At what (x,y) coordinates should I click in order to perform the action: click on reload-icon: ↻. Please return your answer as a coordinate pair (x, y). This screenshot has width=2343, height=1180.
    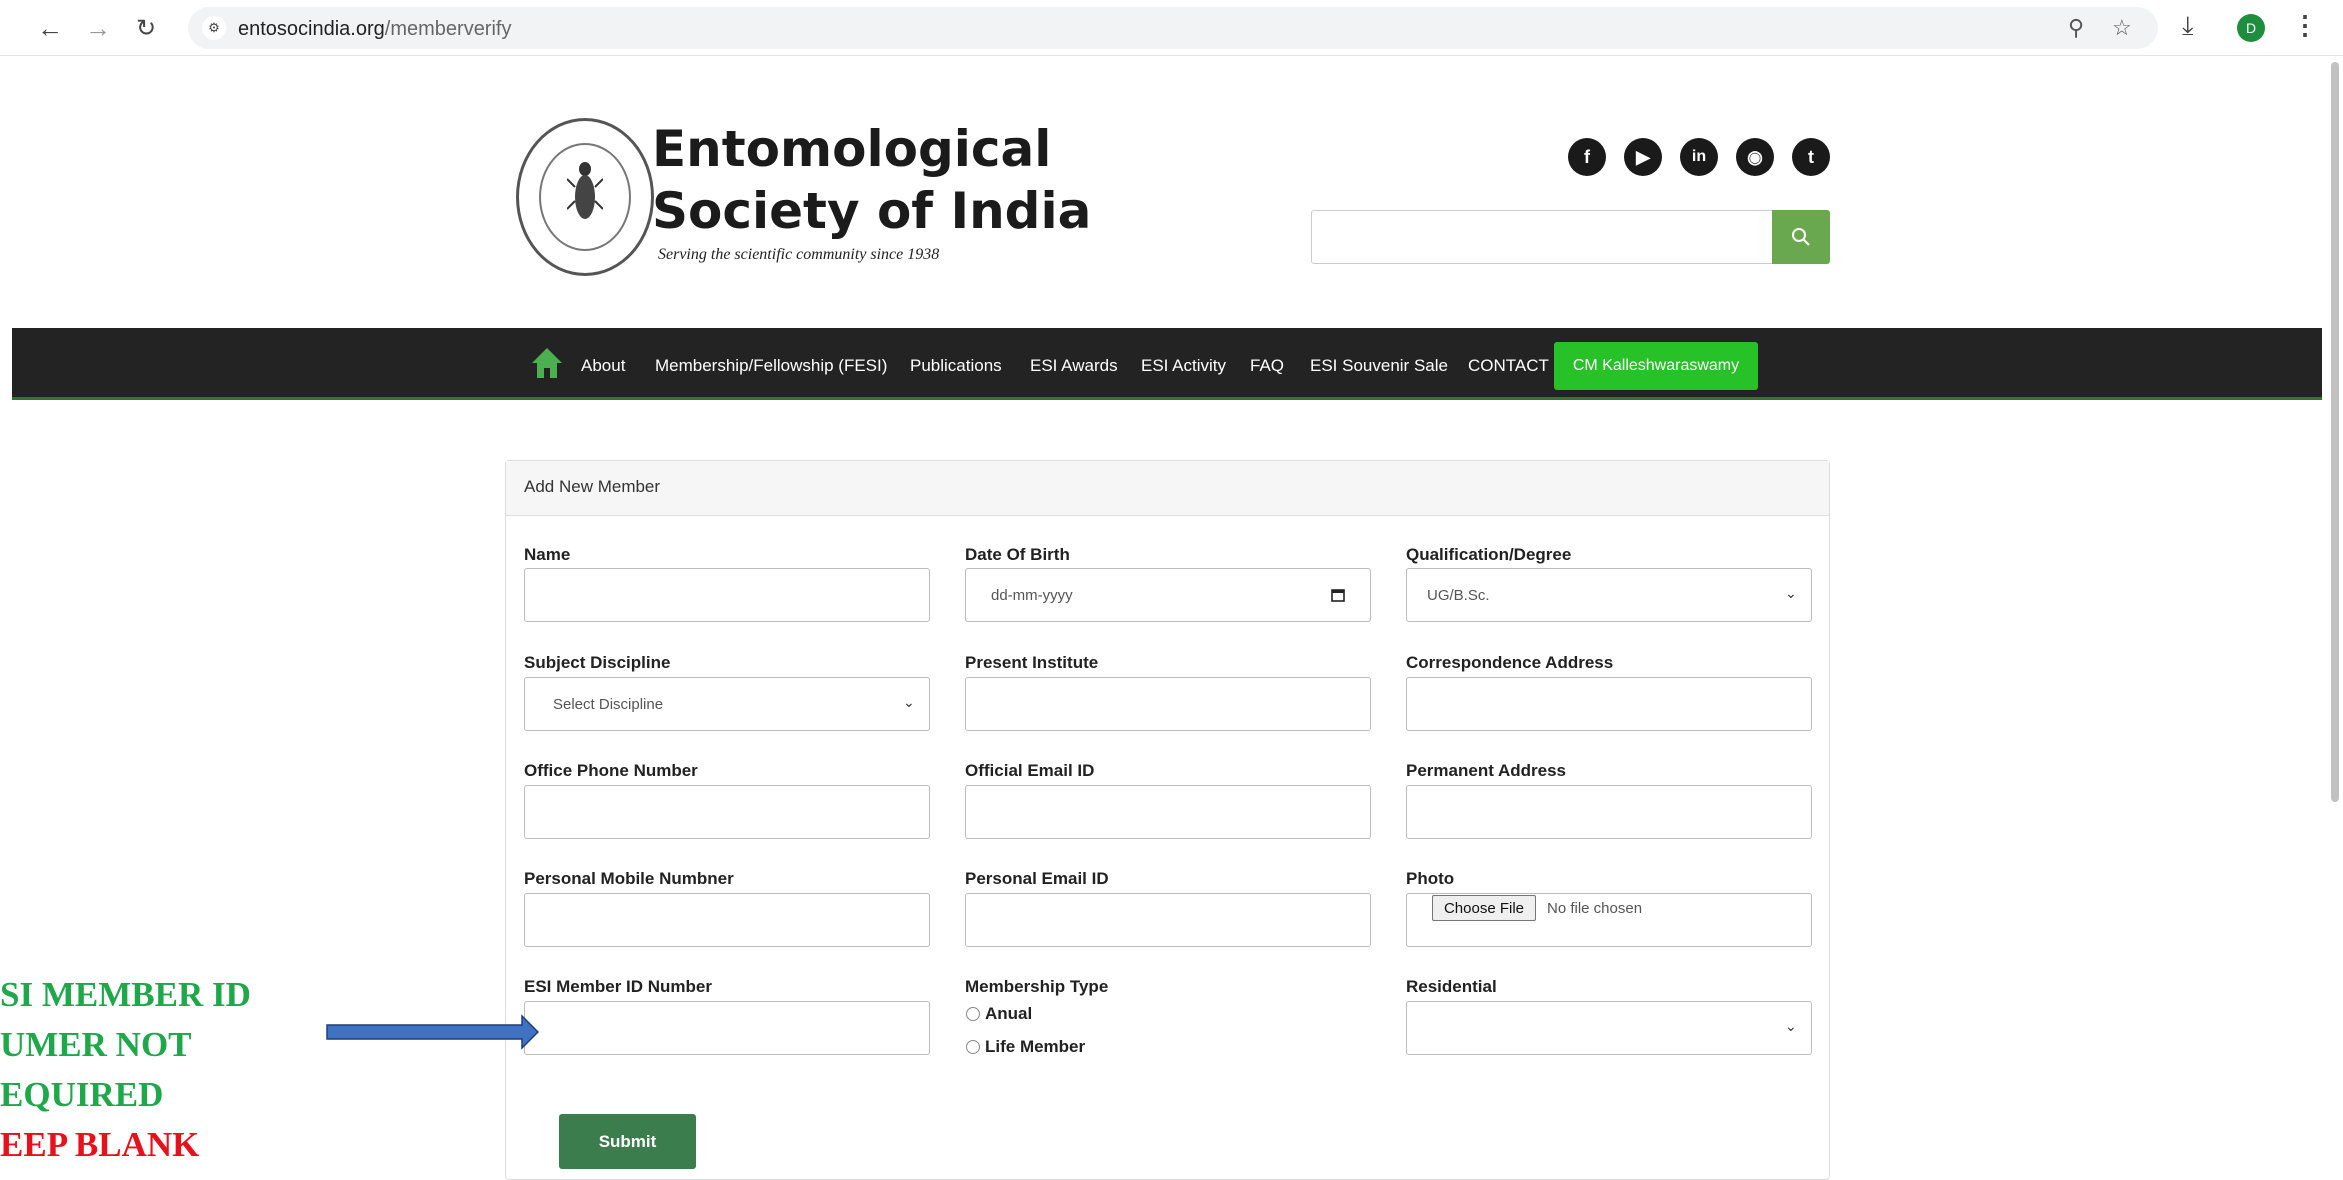
    Looking at the image, I should click on (146, 28).